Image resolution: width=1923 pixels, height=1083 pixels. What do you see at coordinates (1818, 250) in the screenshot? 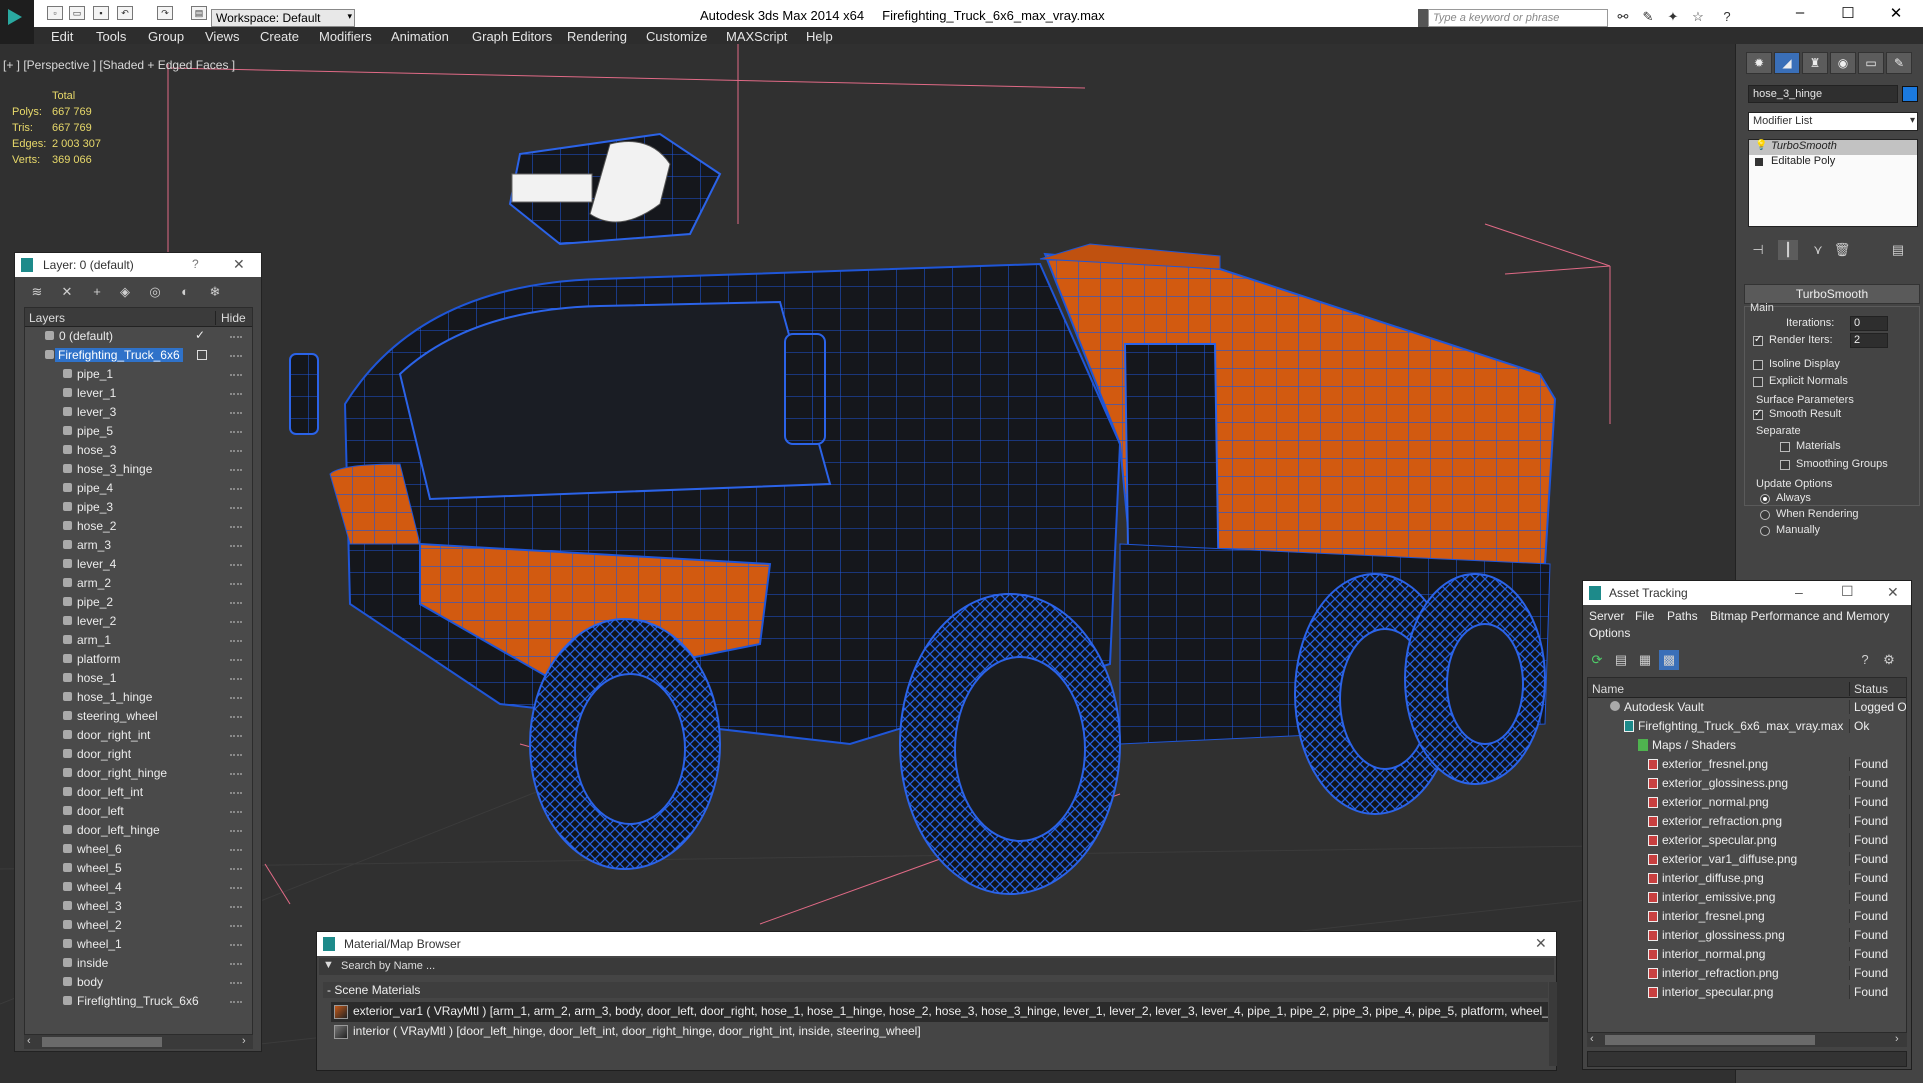
I see `make-unique-icon: ⋎` at bounding box center [1818, 250].